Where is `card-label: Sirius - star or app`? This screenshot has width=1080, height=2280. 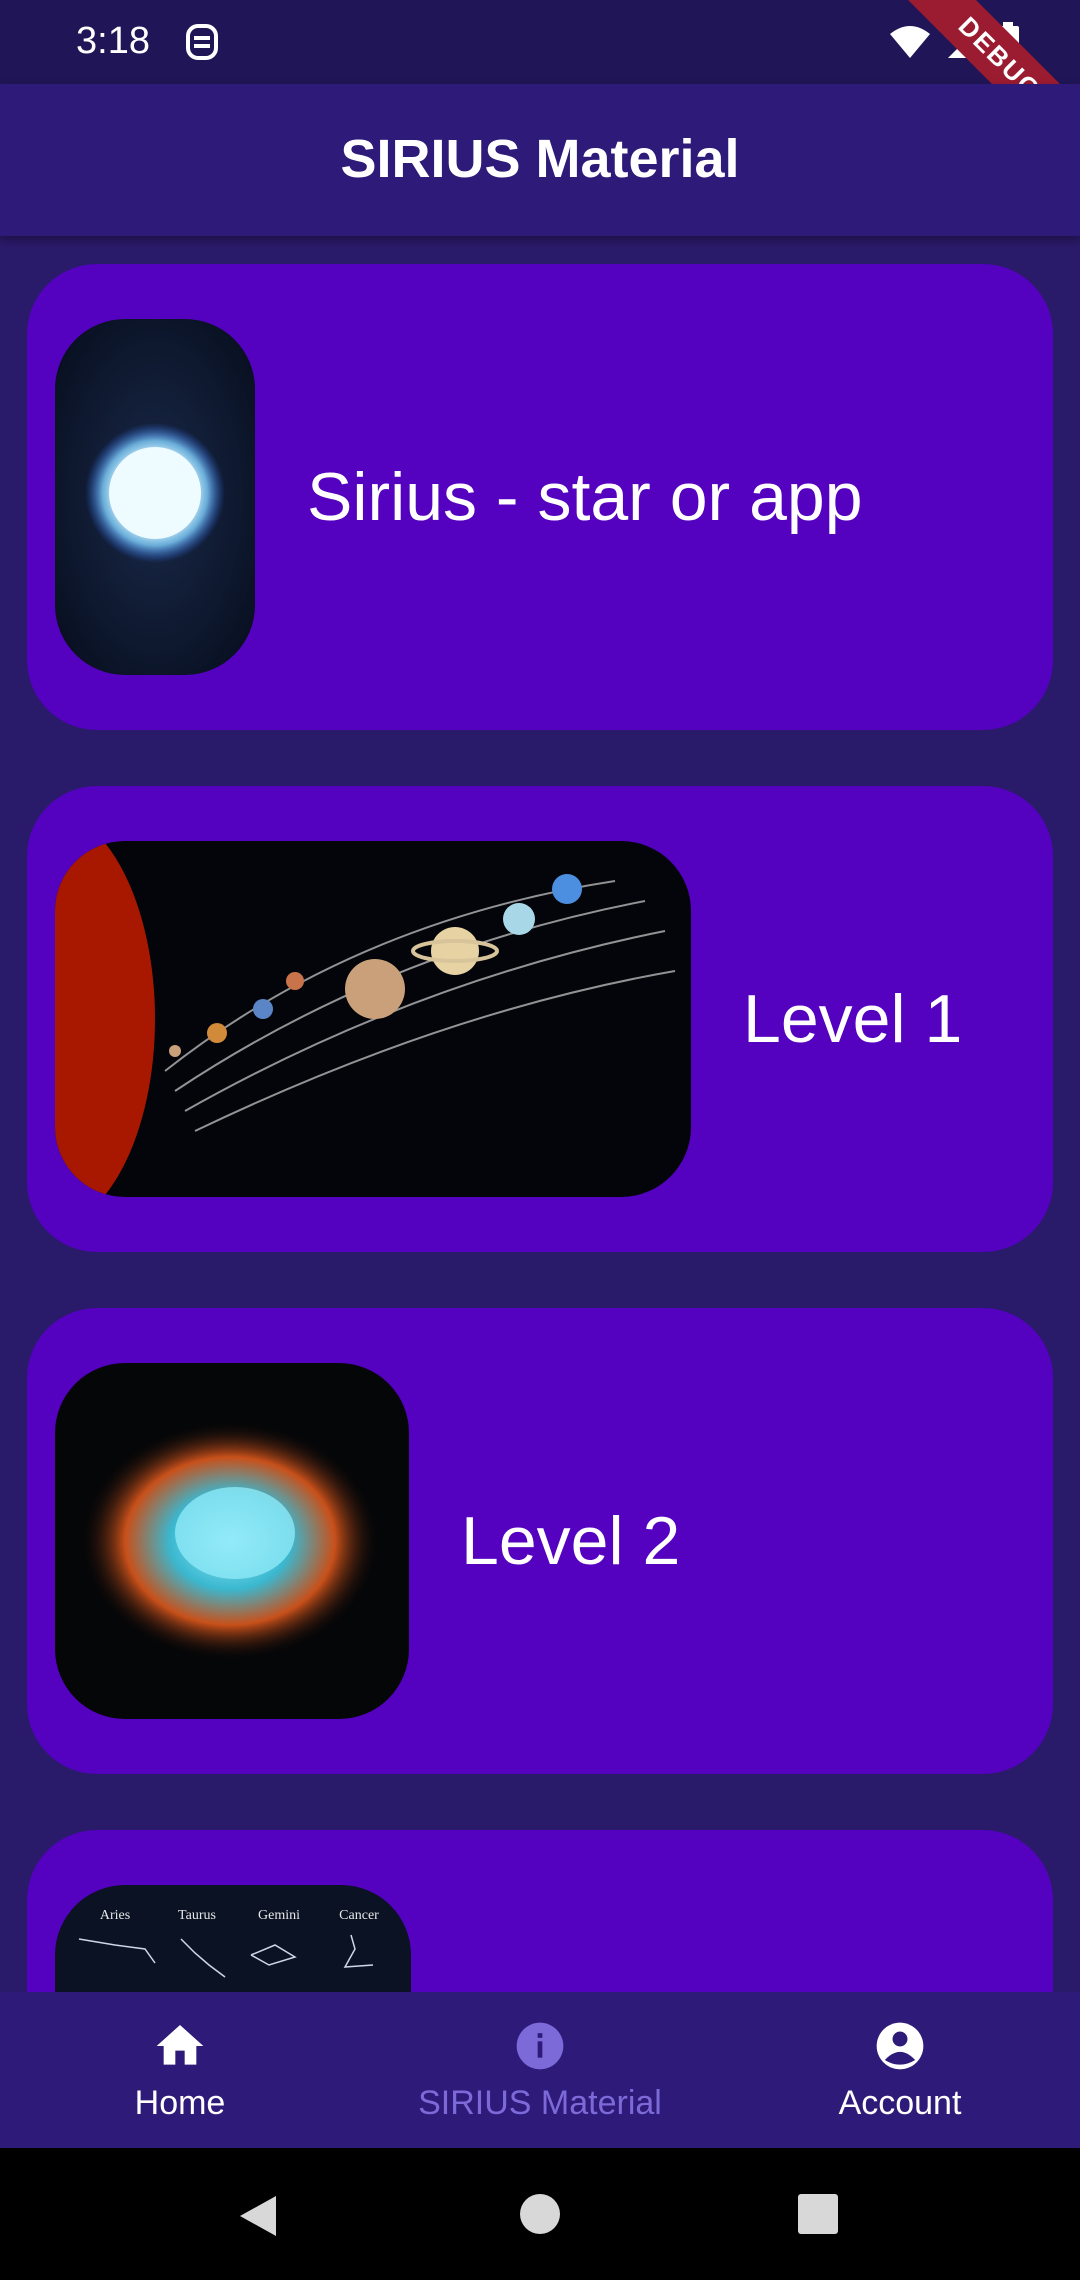 card-label: Sirius - star or app is located at coordinates (585, 497).